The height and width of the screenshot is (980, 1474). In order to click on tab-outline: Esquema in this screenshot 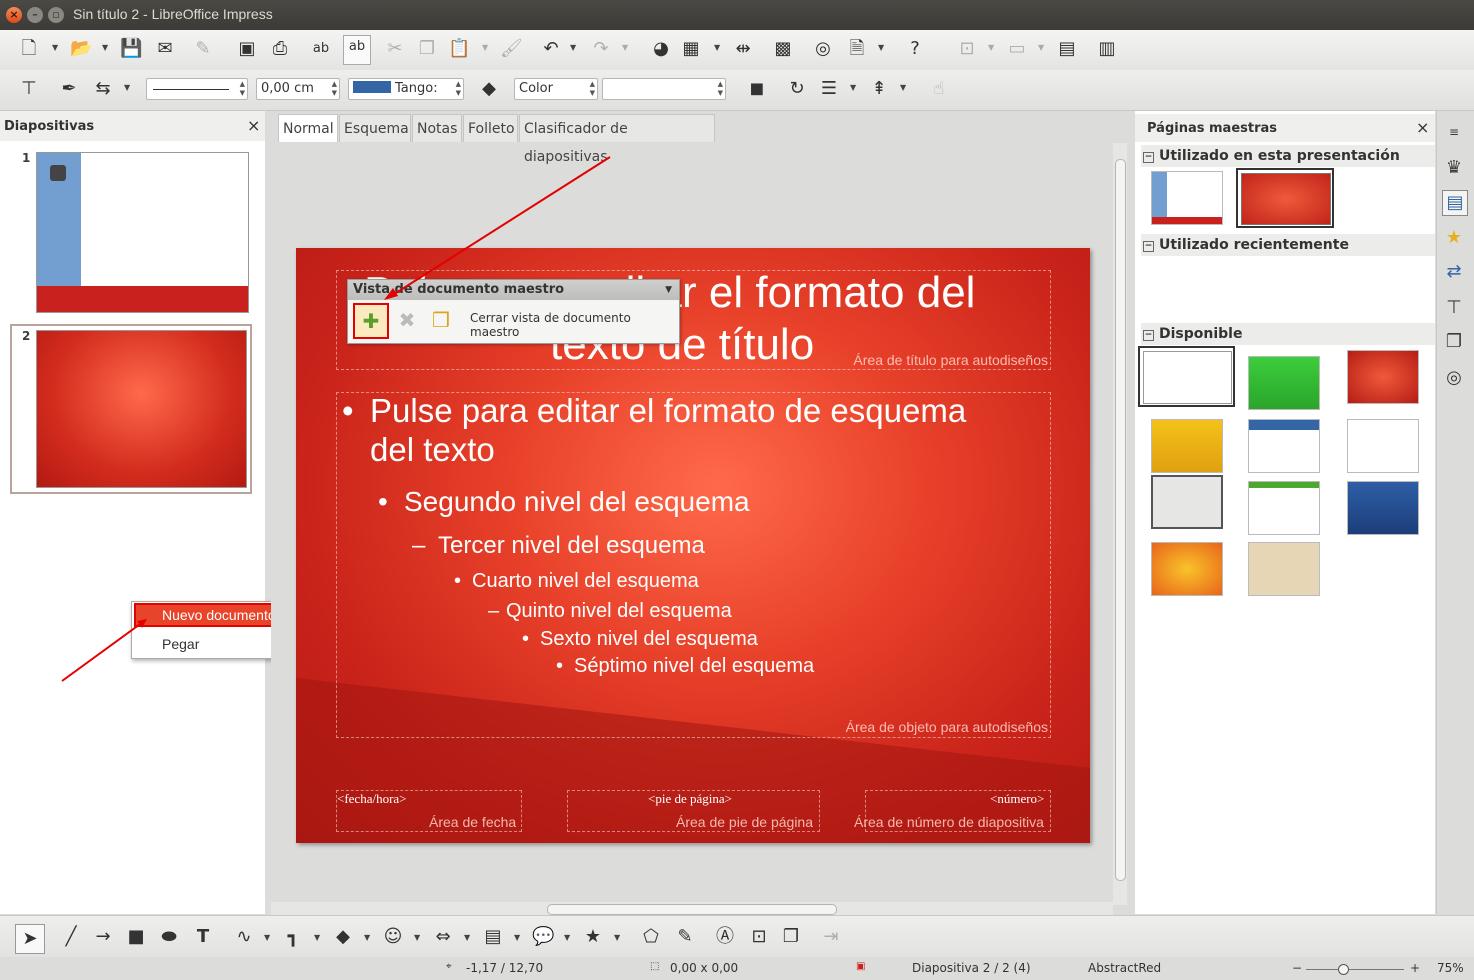, I will do `click(375, 128)`.